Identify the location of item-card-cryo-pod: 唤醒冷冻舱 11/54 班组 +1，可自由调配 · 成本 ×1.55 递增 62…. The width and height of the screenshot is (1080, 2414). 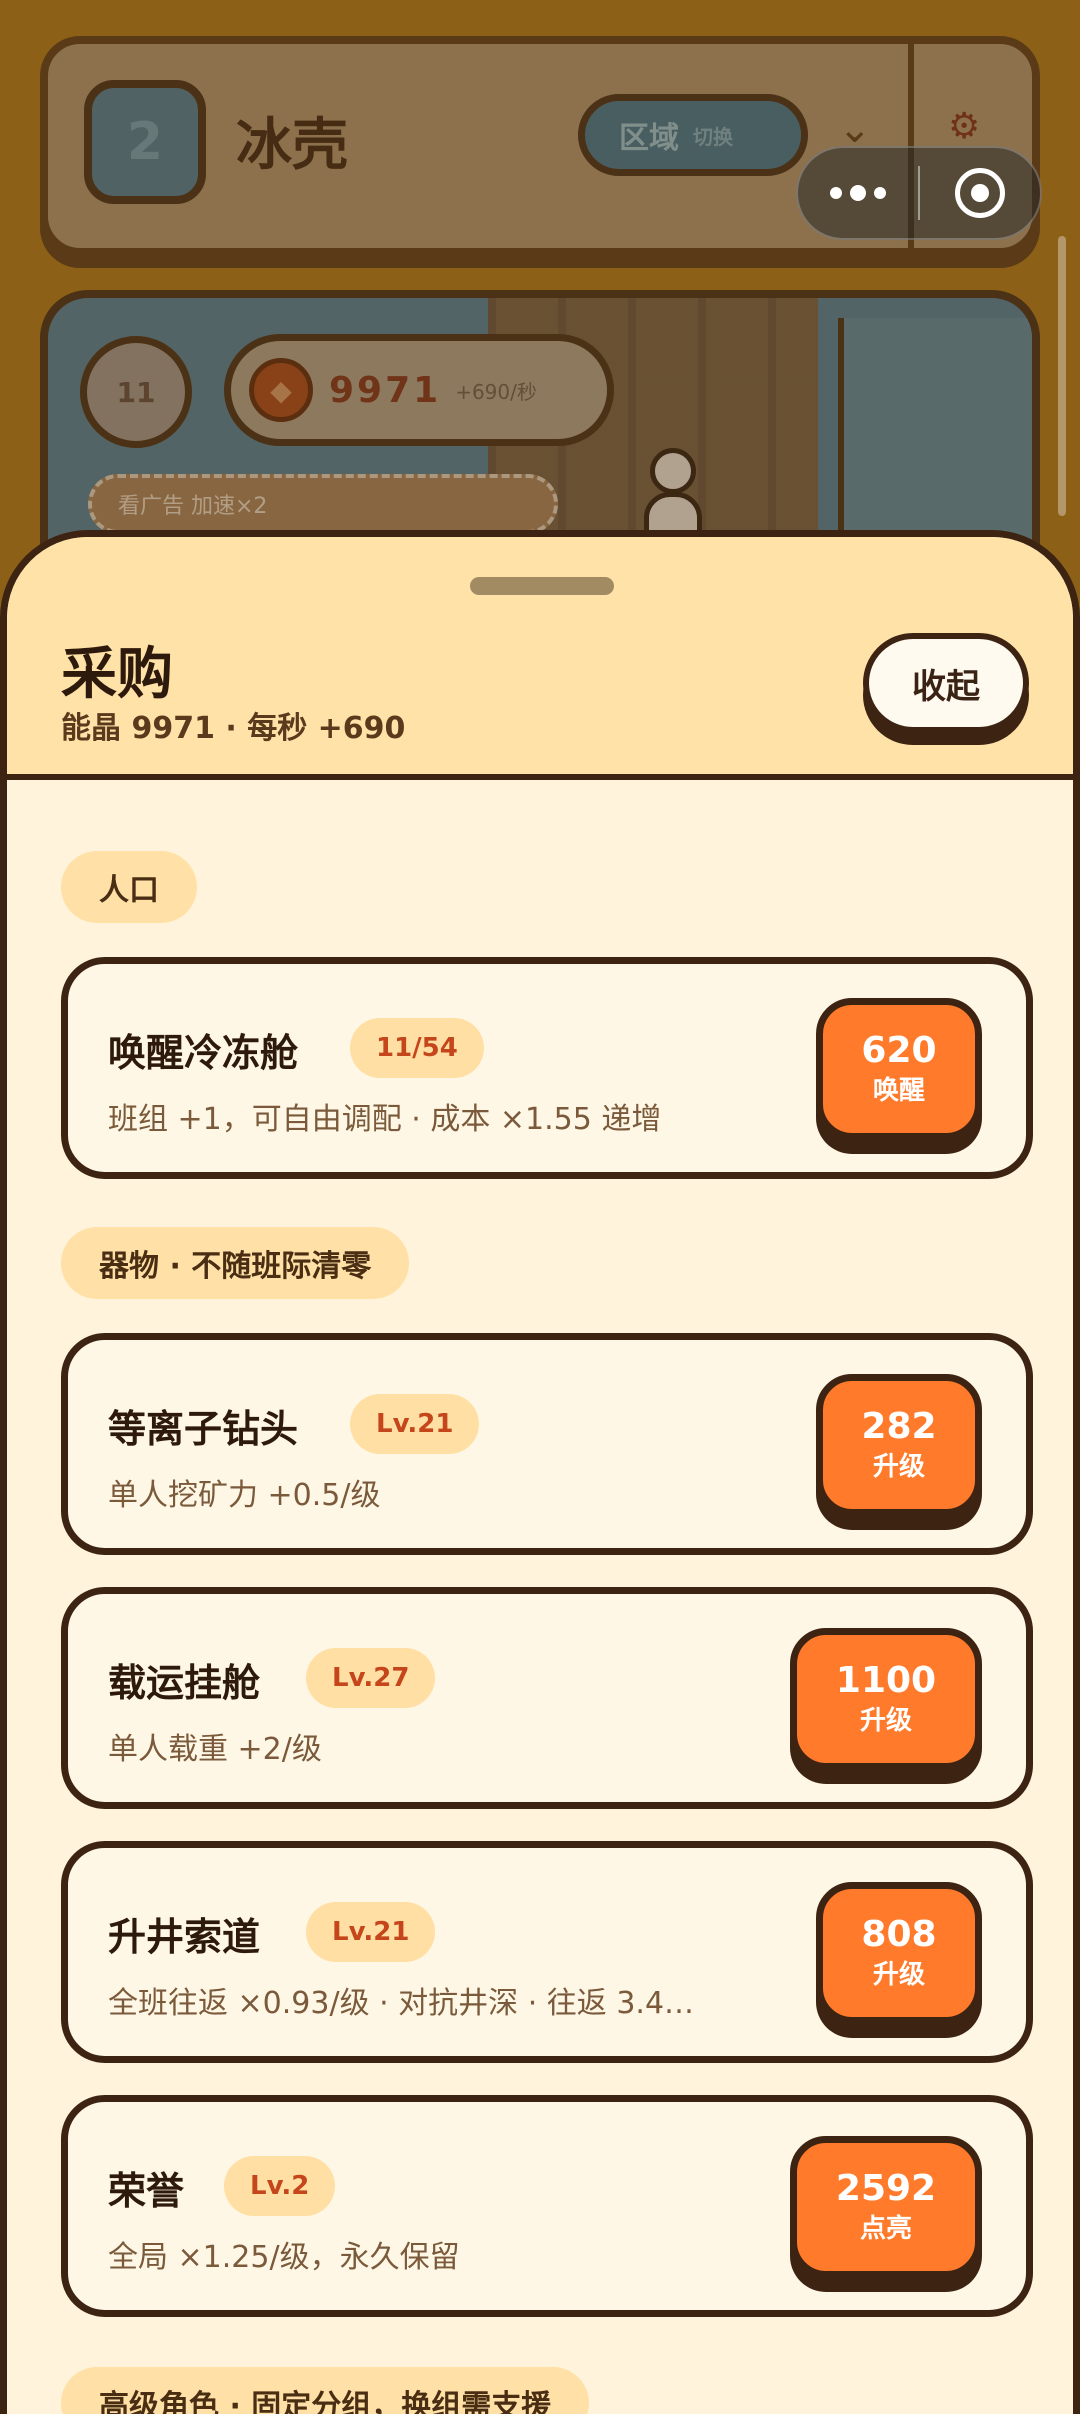
(547, 1068).